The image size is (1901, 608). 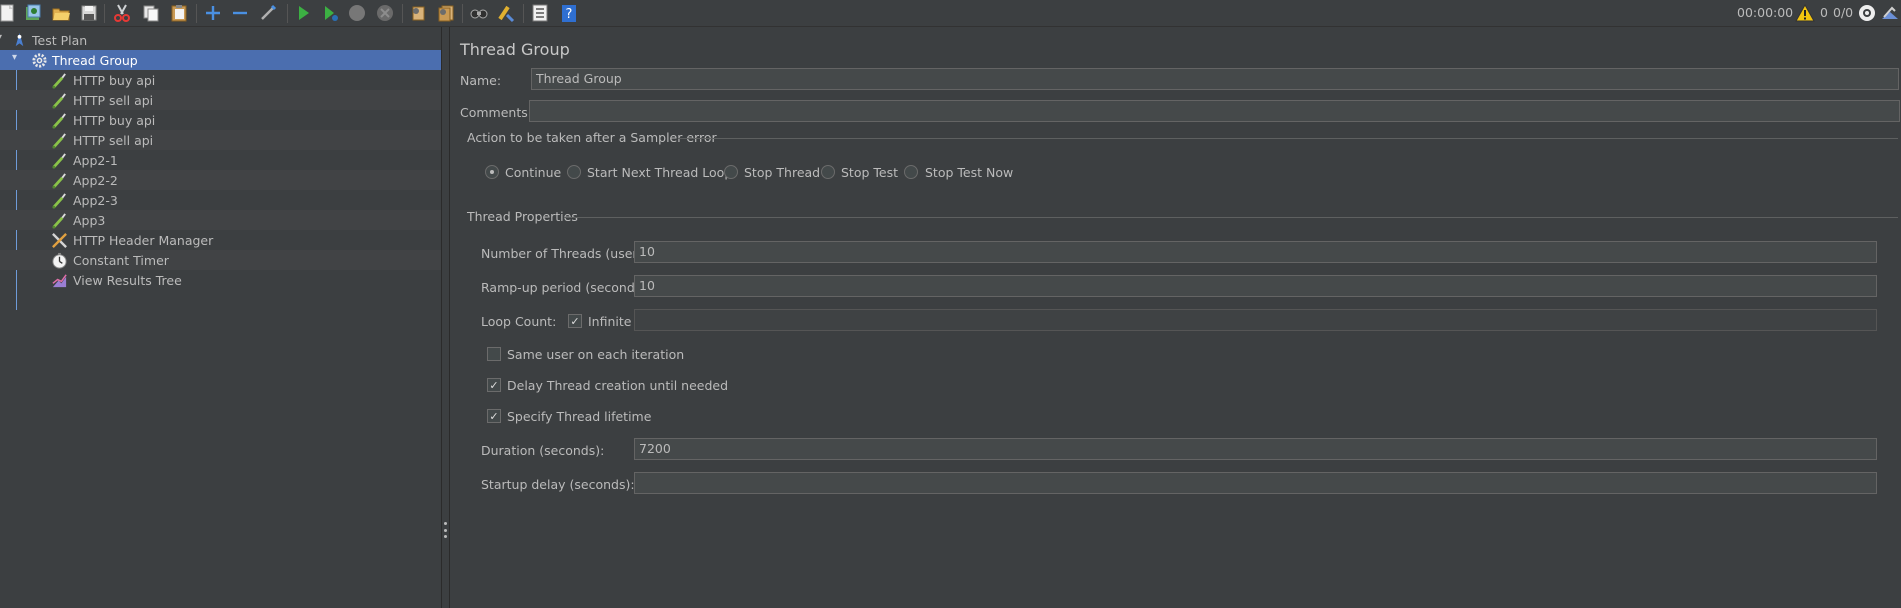 I want to click on toggle-icon, so click(x=268, y=13).